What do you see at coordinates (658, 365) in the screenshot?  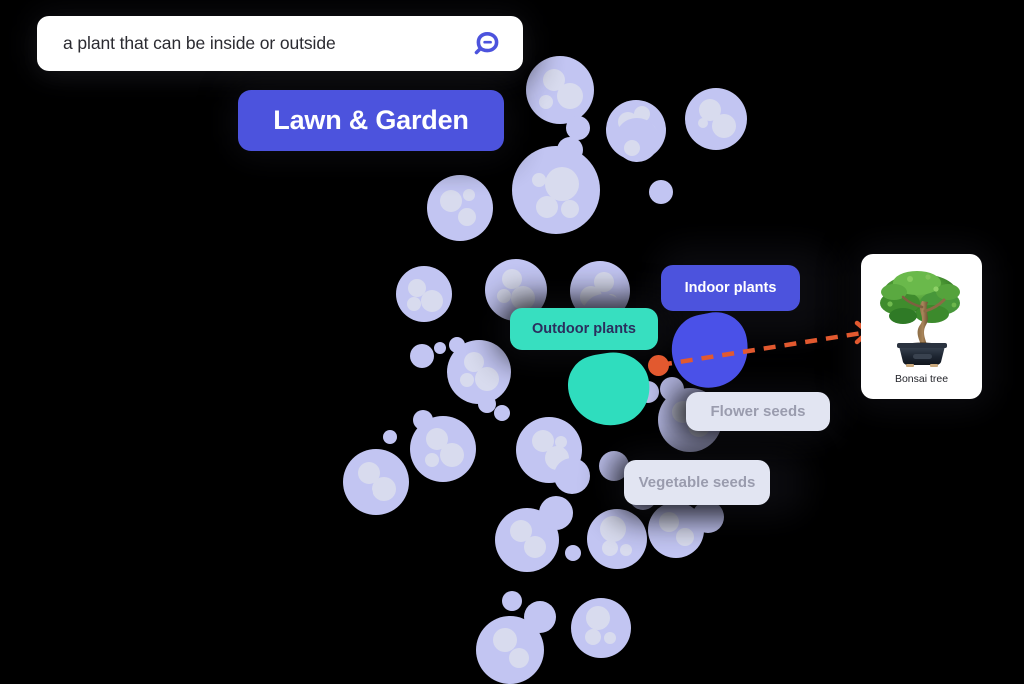 I see `connector-source-dot` at bounding box center [658, 365].